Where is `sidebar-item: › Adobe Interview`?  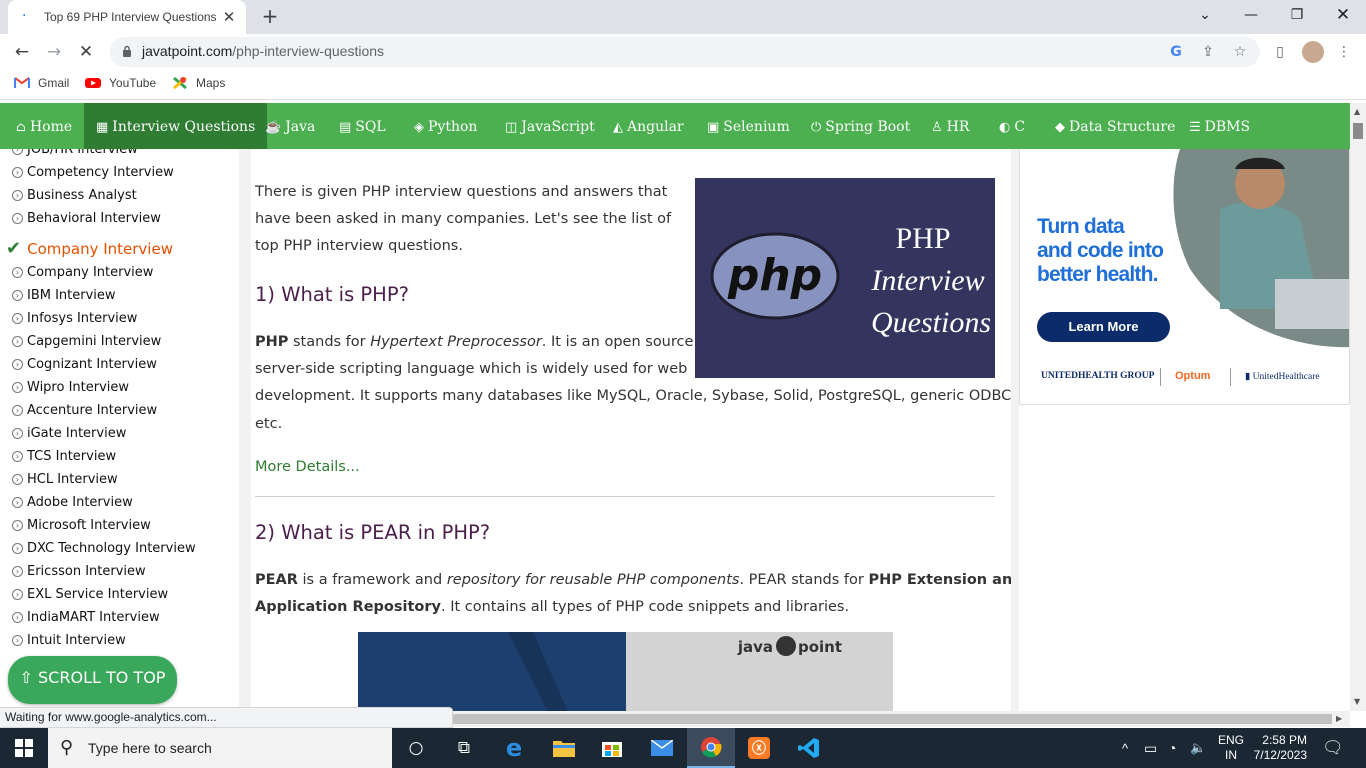
sidebar-item: › Adobe Interview is located at coordinates (72, 502).